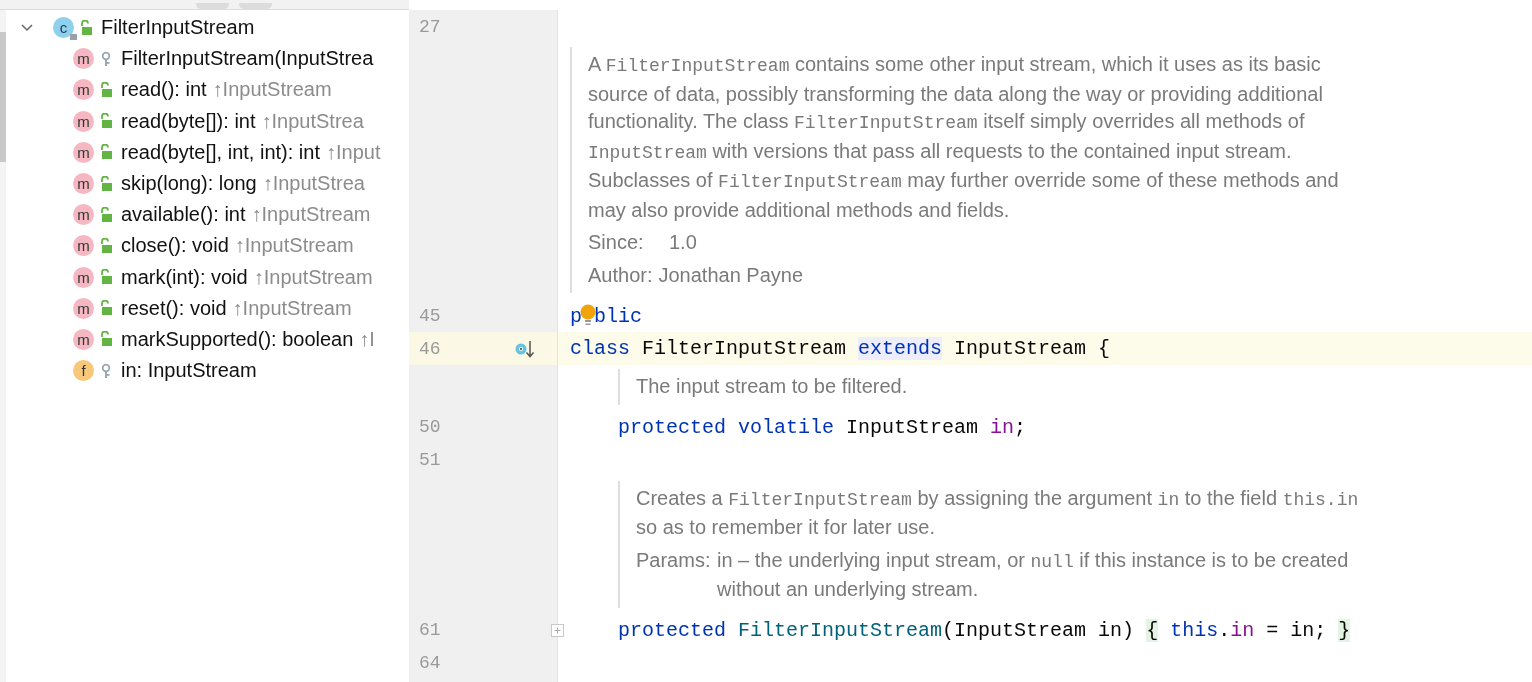 Image resolution: width=1532 pixels, height=682 pixels. I want to click on doc-text: functionality. The class FilterInputStream itself simply overrides all methods of, so click(947, 122).